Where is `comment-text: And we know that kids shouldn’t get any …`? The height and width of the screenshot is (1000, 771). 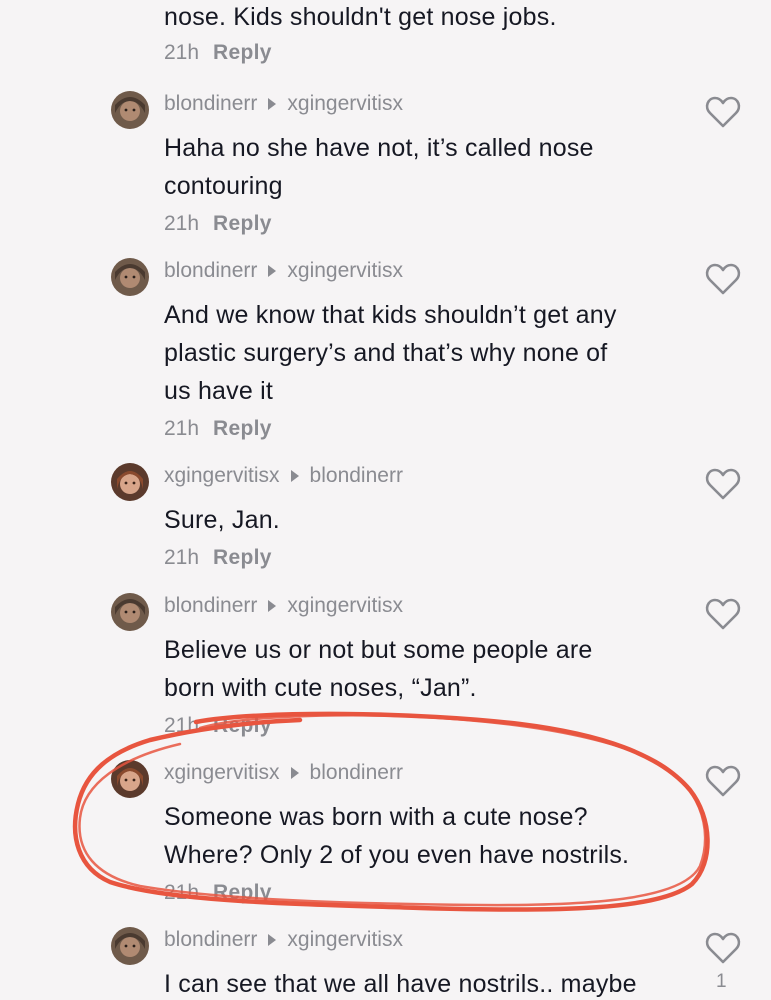 comment-text: And we know that kids shouldn’t get any … is located at coordinates (419, 353).